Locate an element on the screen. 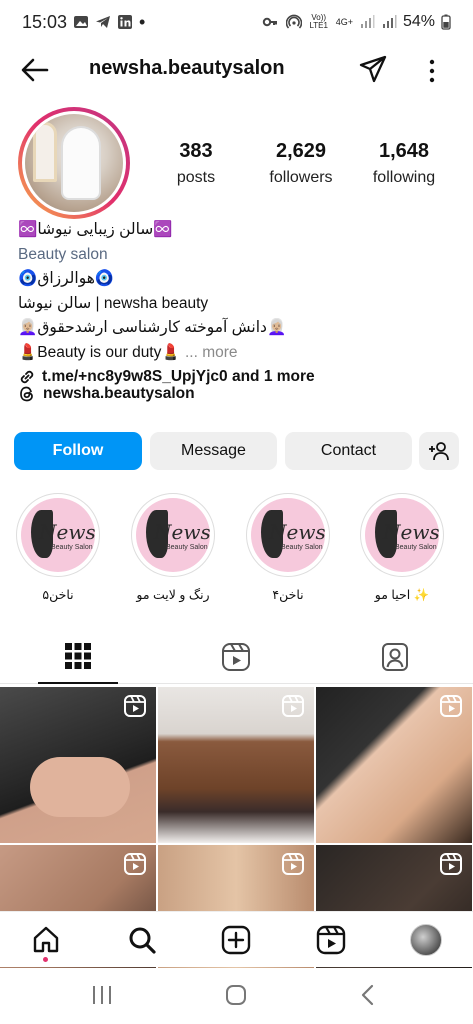 The width and height of the screenshot is (473, 1024). posts-count: 383 is located at coordinates (196, 151).